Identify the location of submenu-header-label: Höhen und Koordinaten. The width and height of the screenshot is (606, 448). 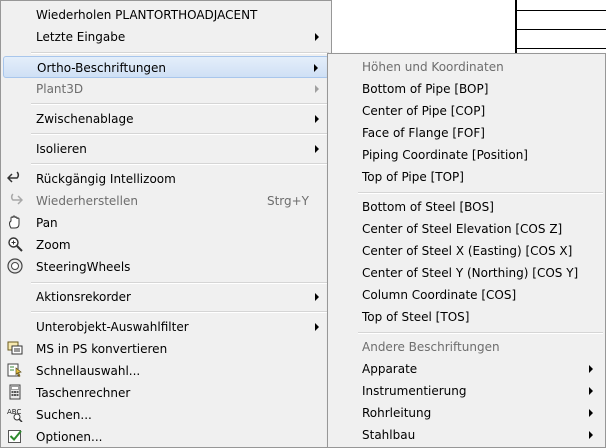
(433, 67).